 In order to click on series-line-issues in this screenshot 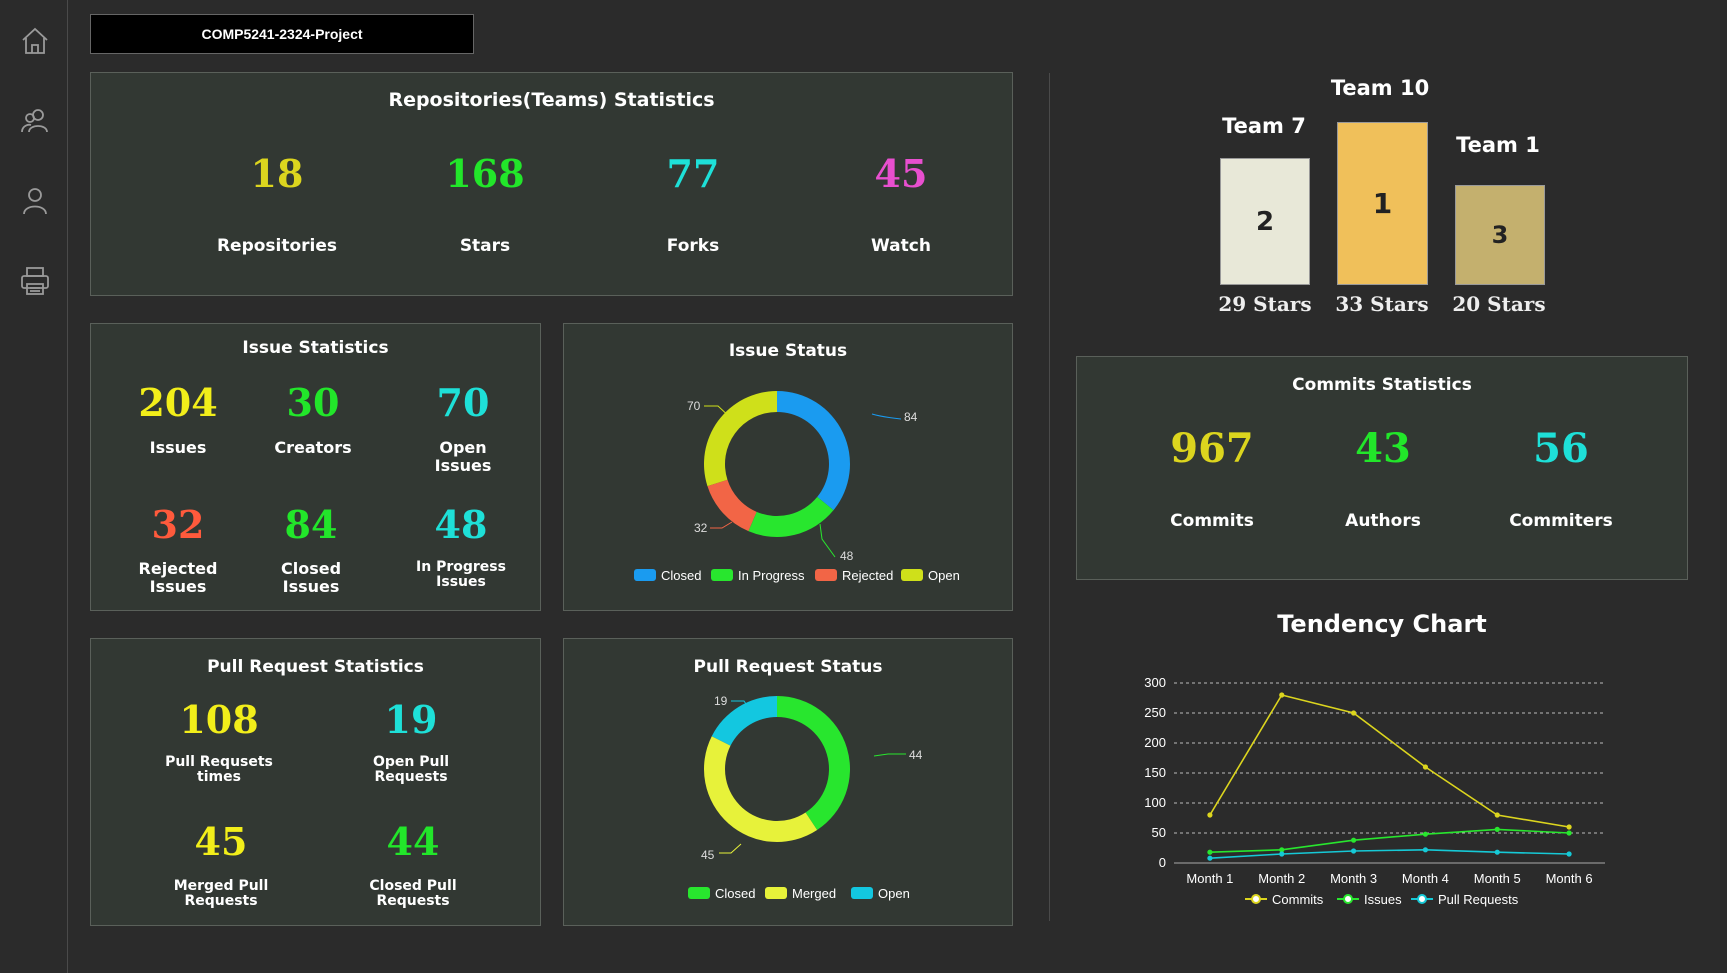, I will do `click(1389, 840)`.